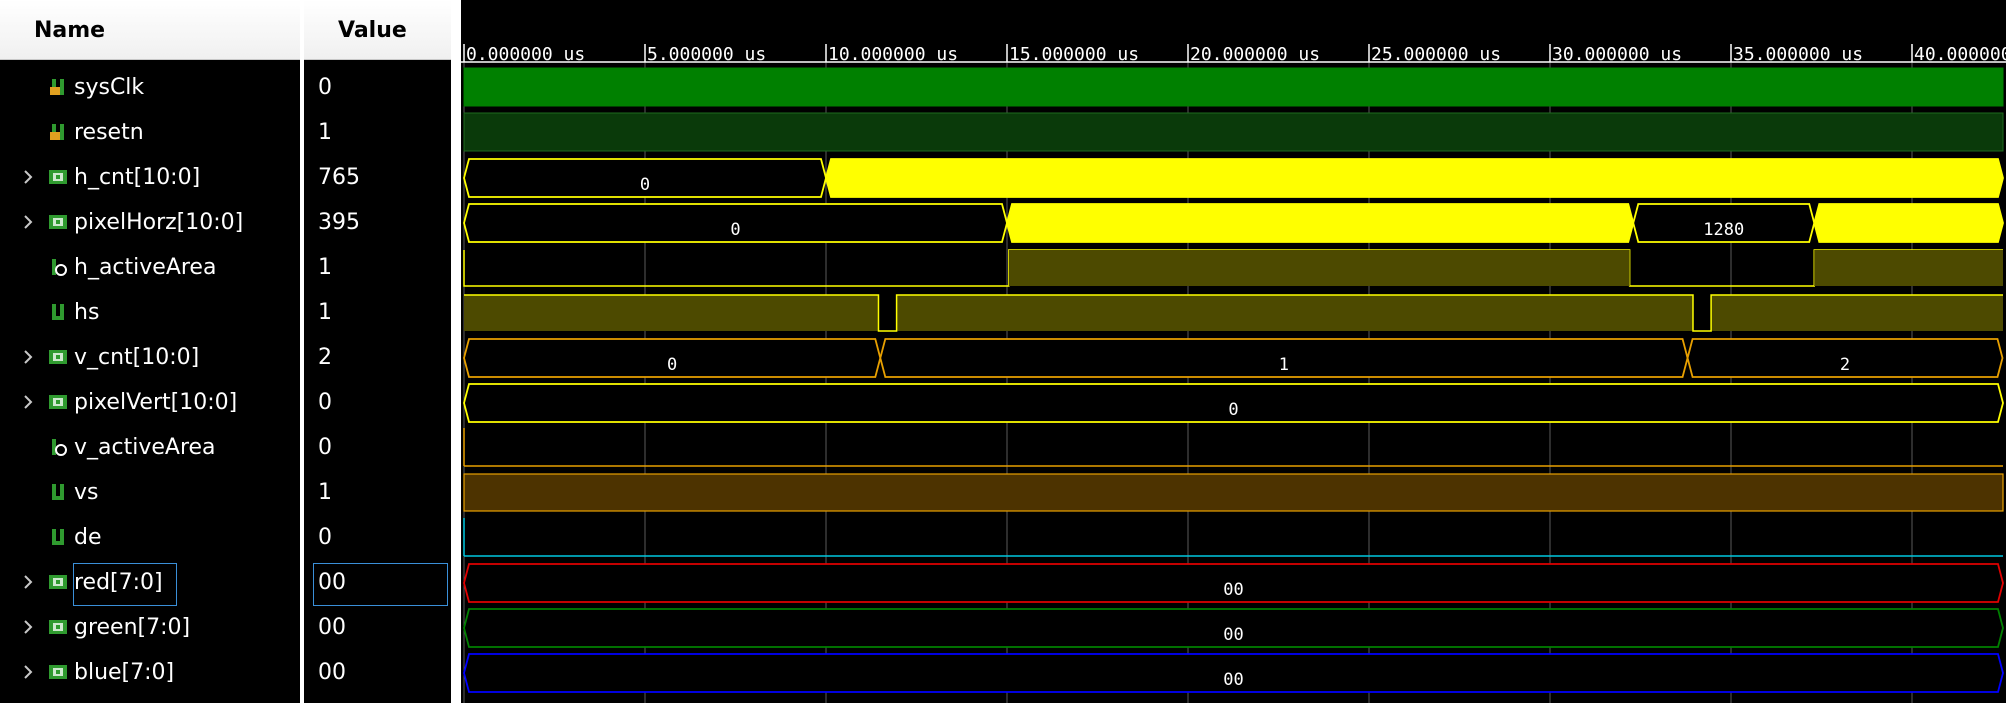  Describe the element at coordinates (150, 30) in the screenshot. I see `name-column-header: Name` at that location.